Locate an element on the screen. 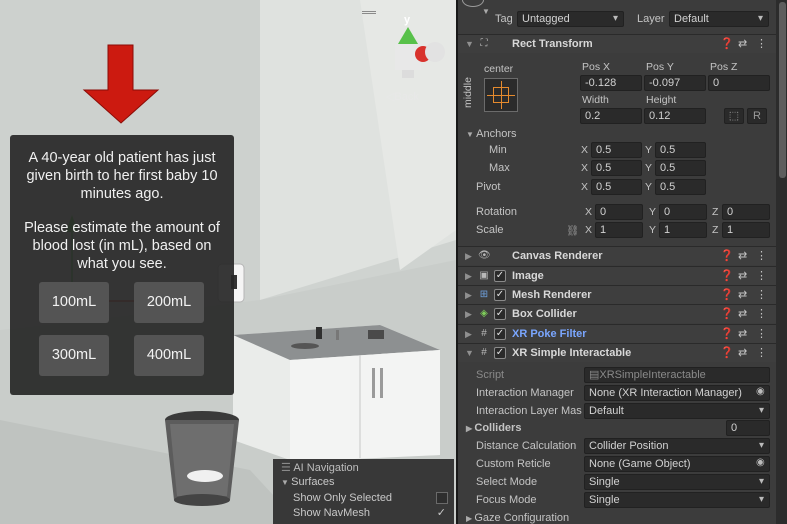 The height and width of the screenshot is (524, 787). answer-200ml-button: 200mL is located at coordinates (169, 302).